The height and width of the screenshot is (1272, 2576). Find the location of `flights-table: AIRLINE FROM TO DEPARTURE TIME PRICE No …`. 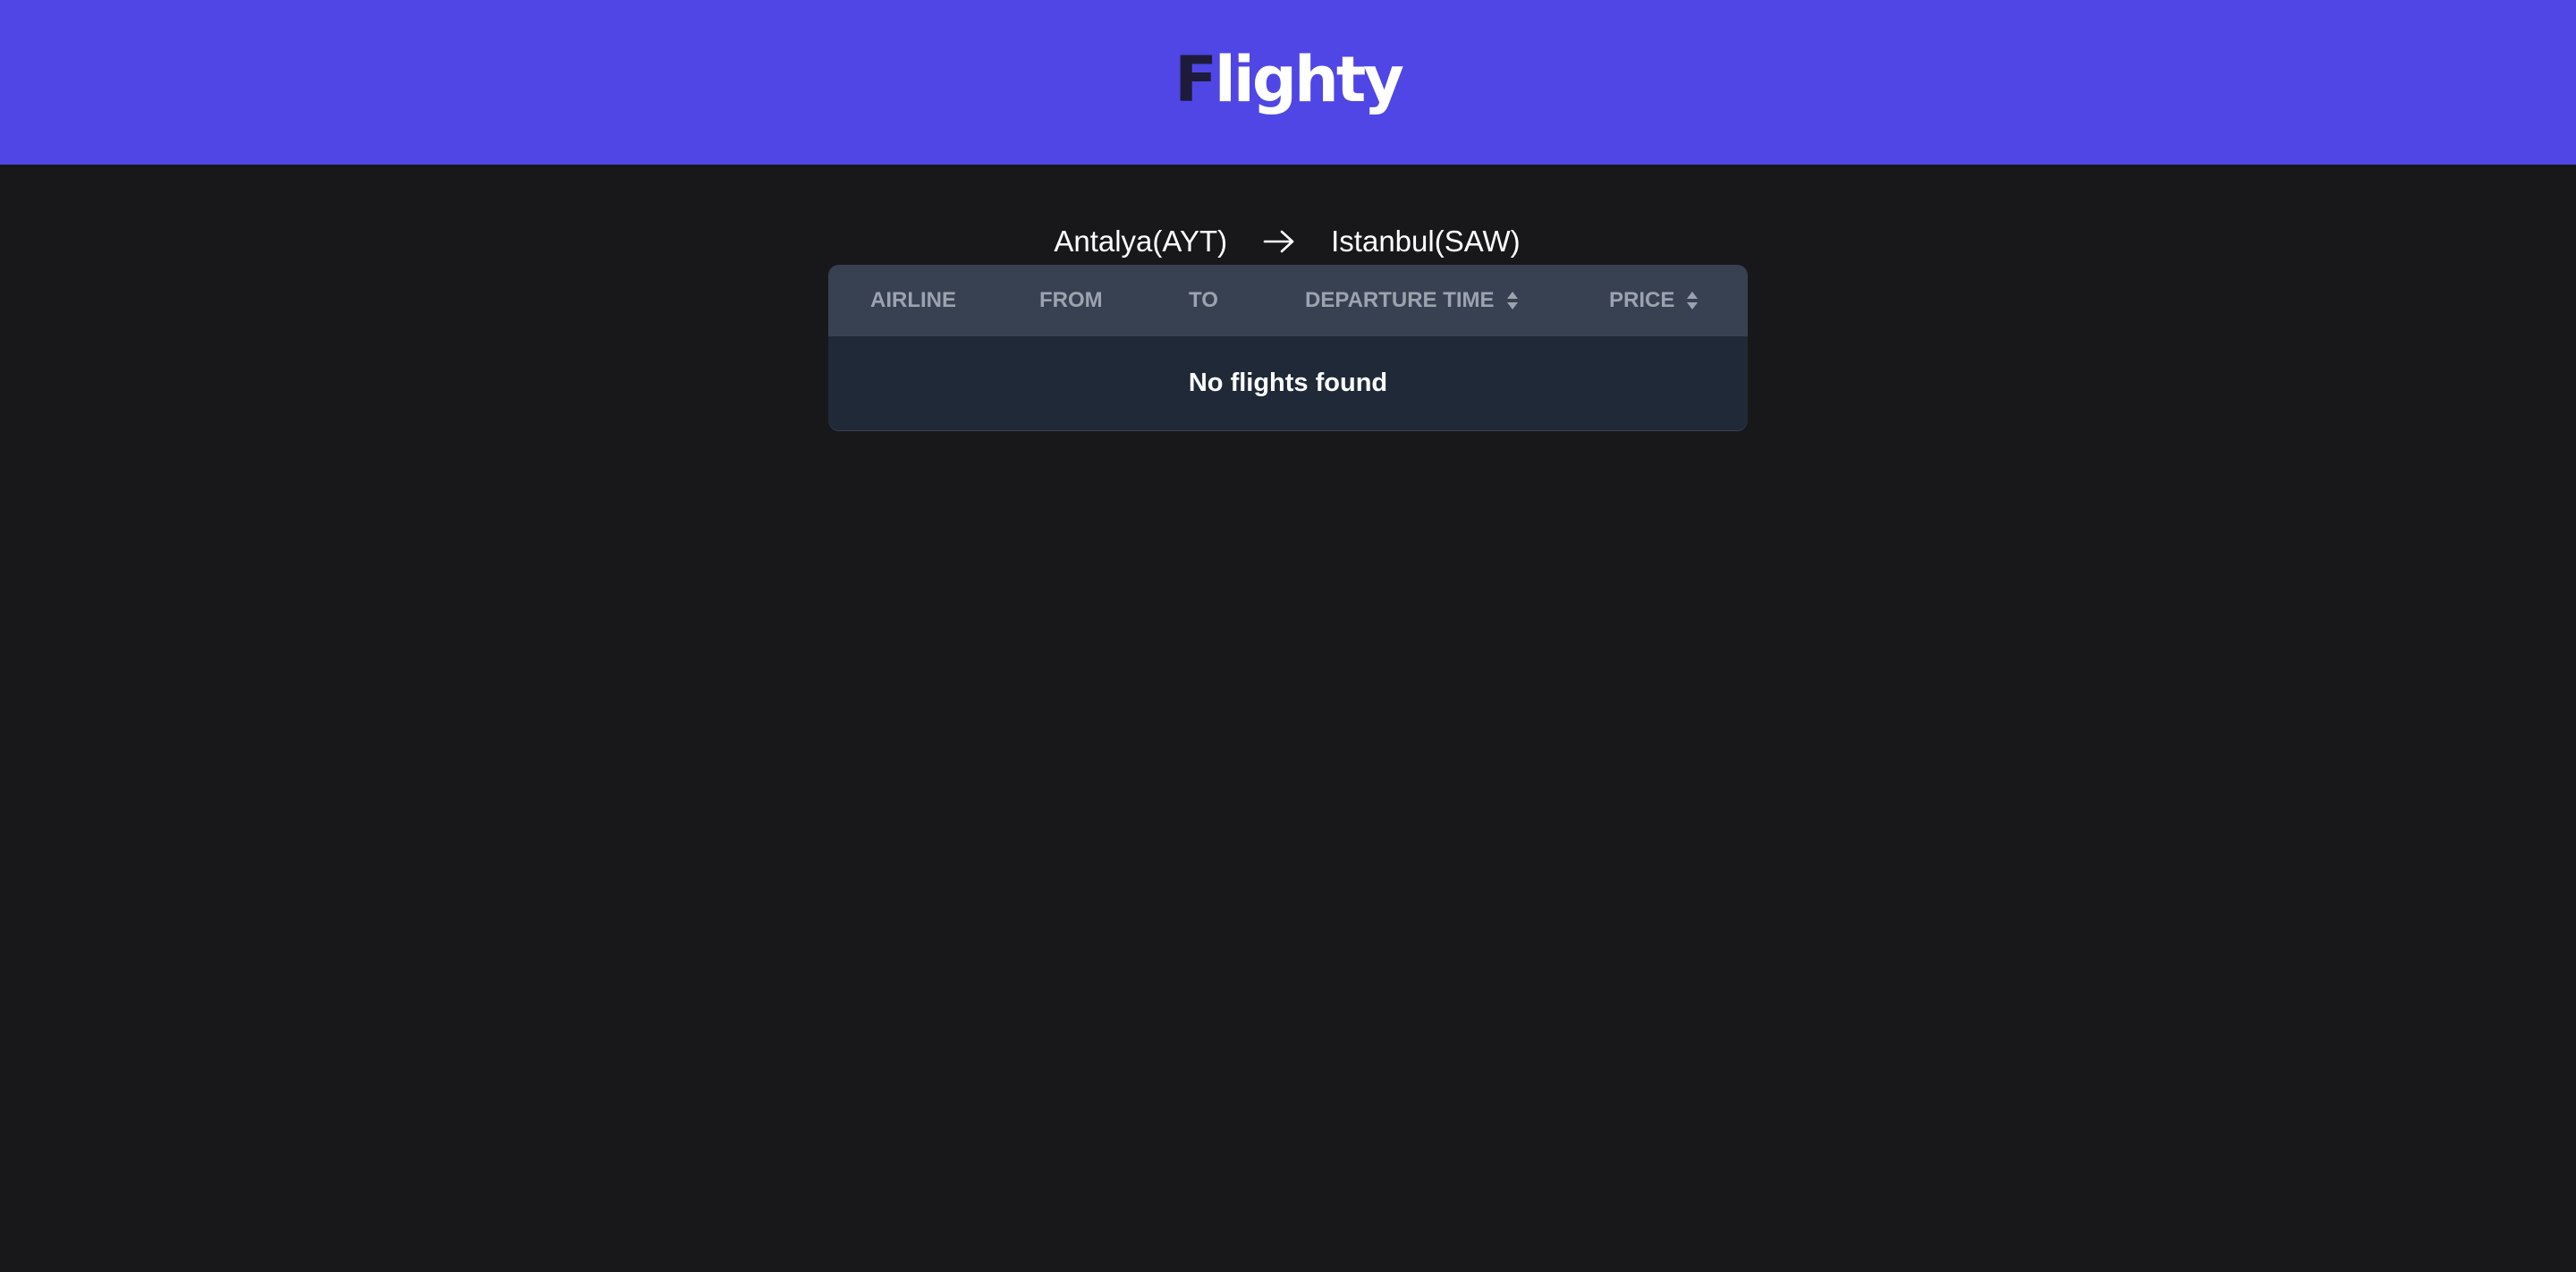

flights-table: AIRLINE FROM TO DEPARTURE TIME PRICE No … is located at coordinates (1288, 348).